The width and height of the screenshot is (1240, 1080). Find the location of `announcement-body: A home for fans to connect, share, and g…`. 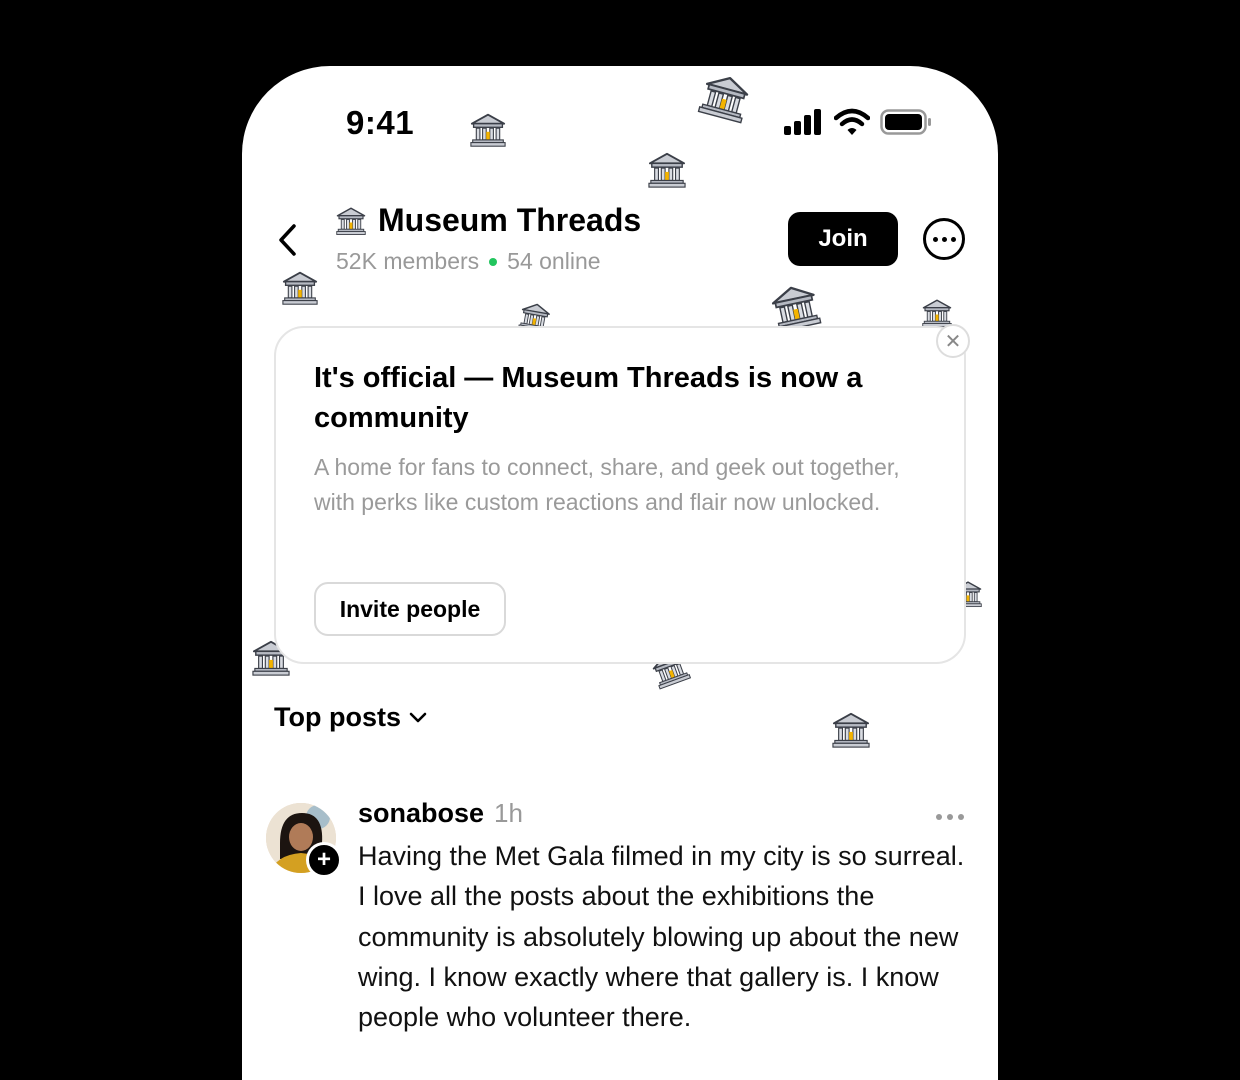

announcement-body: A home for fans to connect, share, and g… is located at coordinates (607, 484).